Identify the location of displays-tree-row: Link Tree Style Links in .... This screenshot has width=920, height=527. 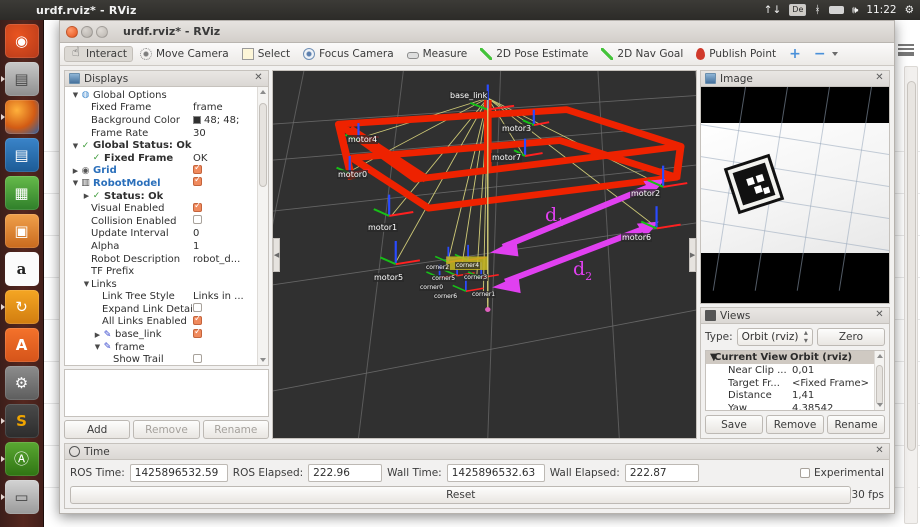
(161, 297).